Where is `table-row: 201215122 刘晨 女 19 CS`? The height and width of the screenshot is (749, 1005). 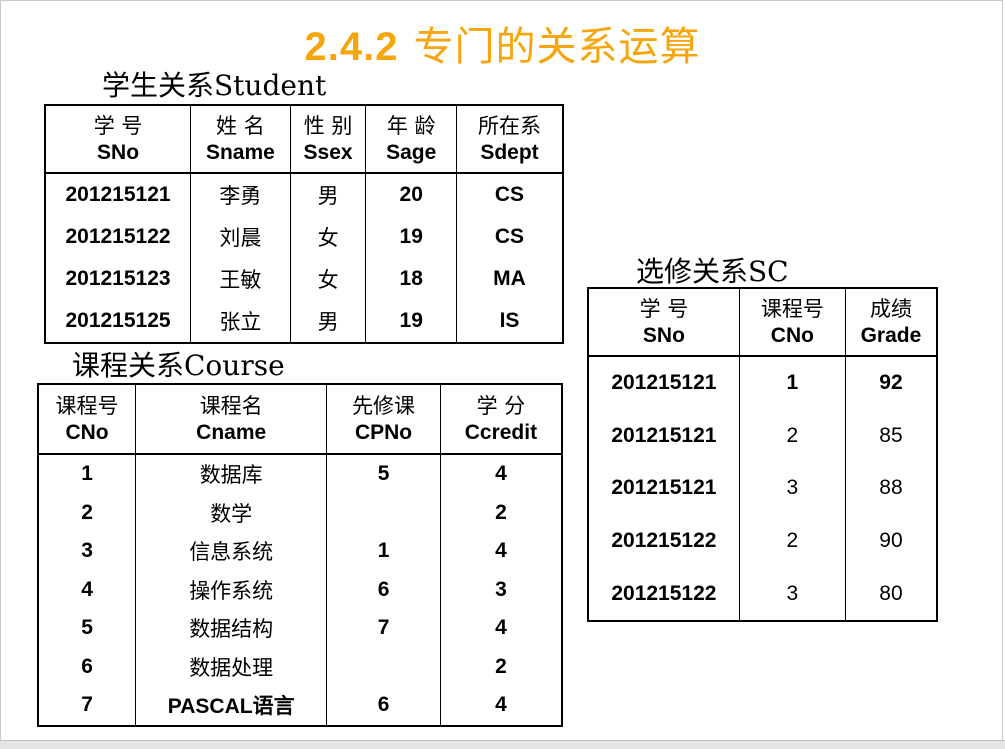 table-row: 201215122 刘晨 女 19 CS is located at coordinates (304, 237).